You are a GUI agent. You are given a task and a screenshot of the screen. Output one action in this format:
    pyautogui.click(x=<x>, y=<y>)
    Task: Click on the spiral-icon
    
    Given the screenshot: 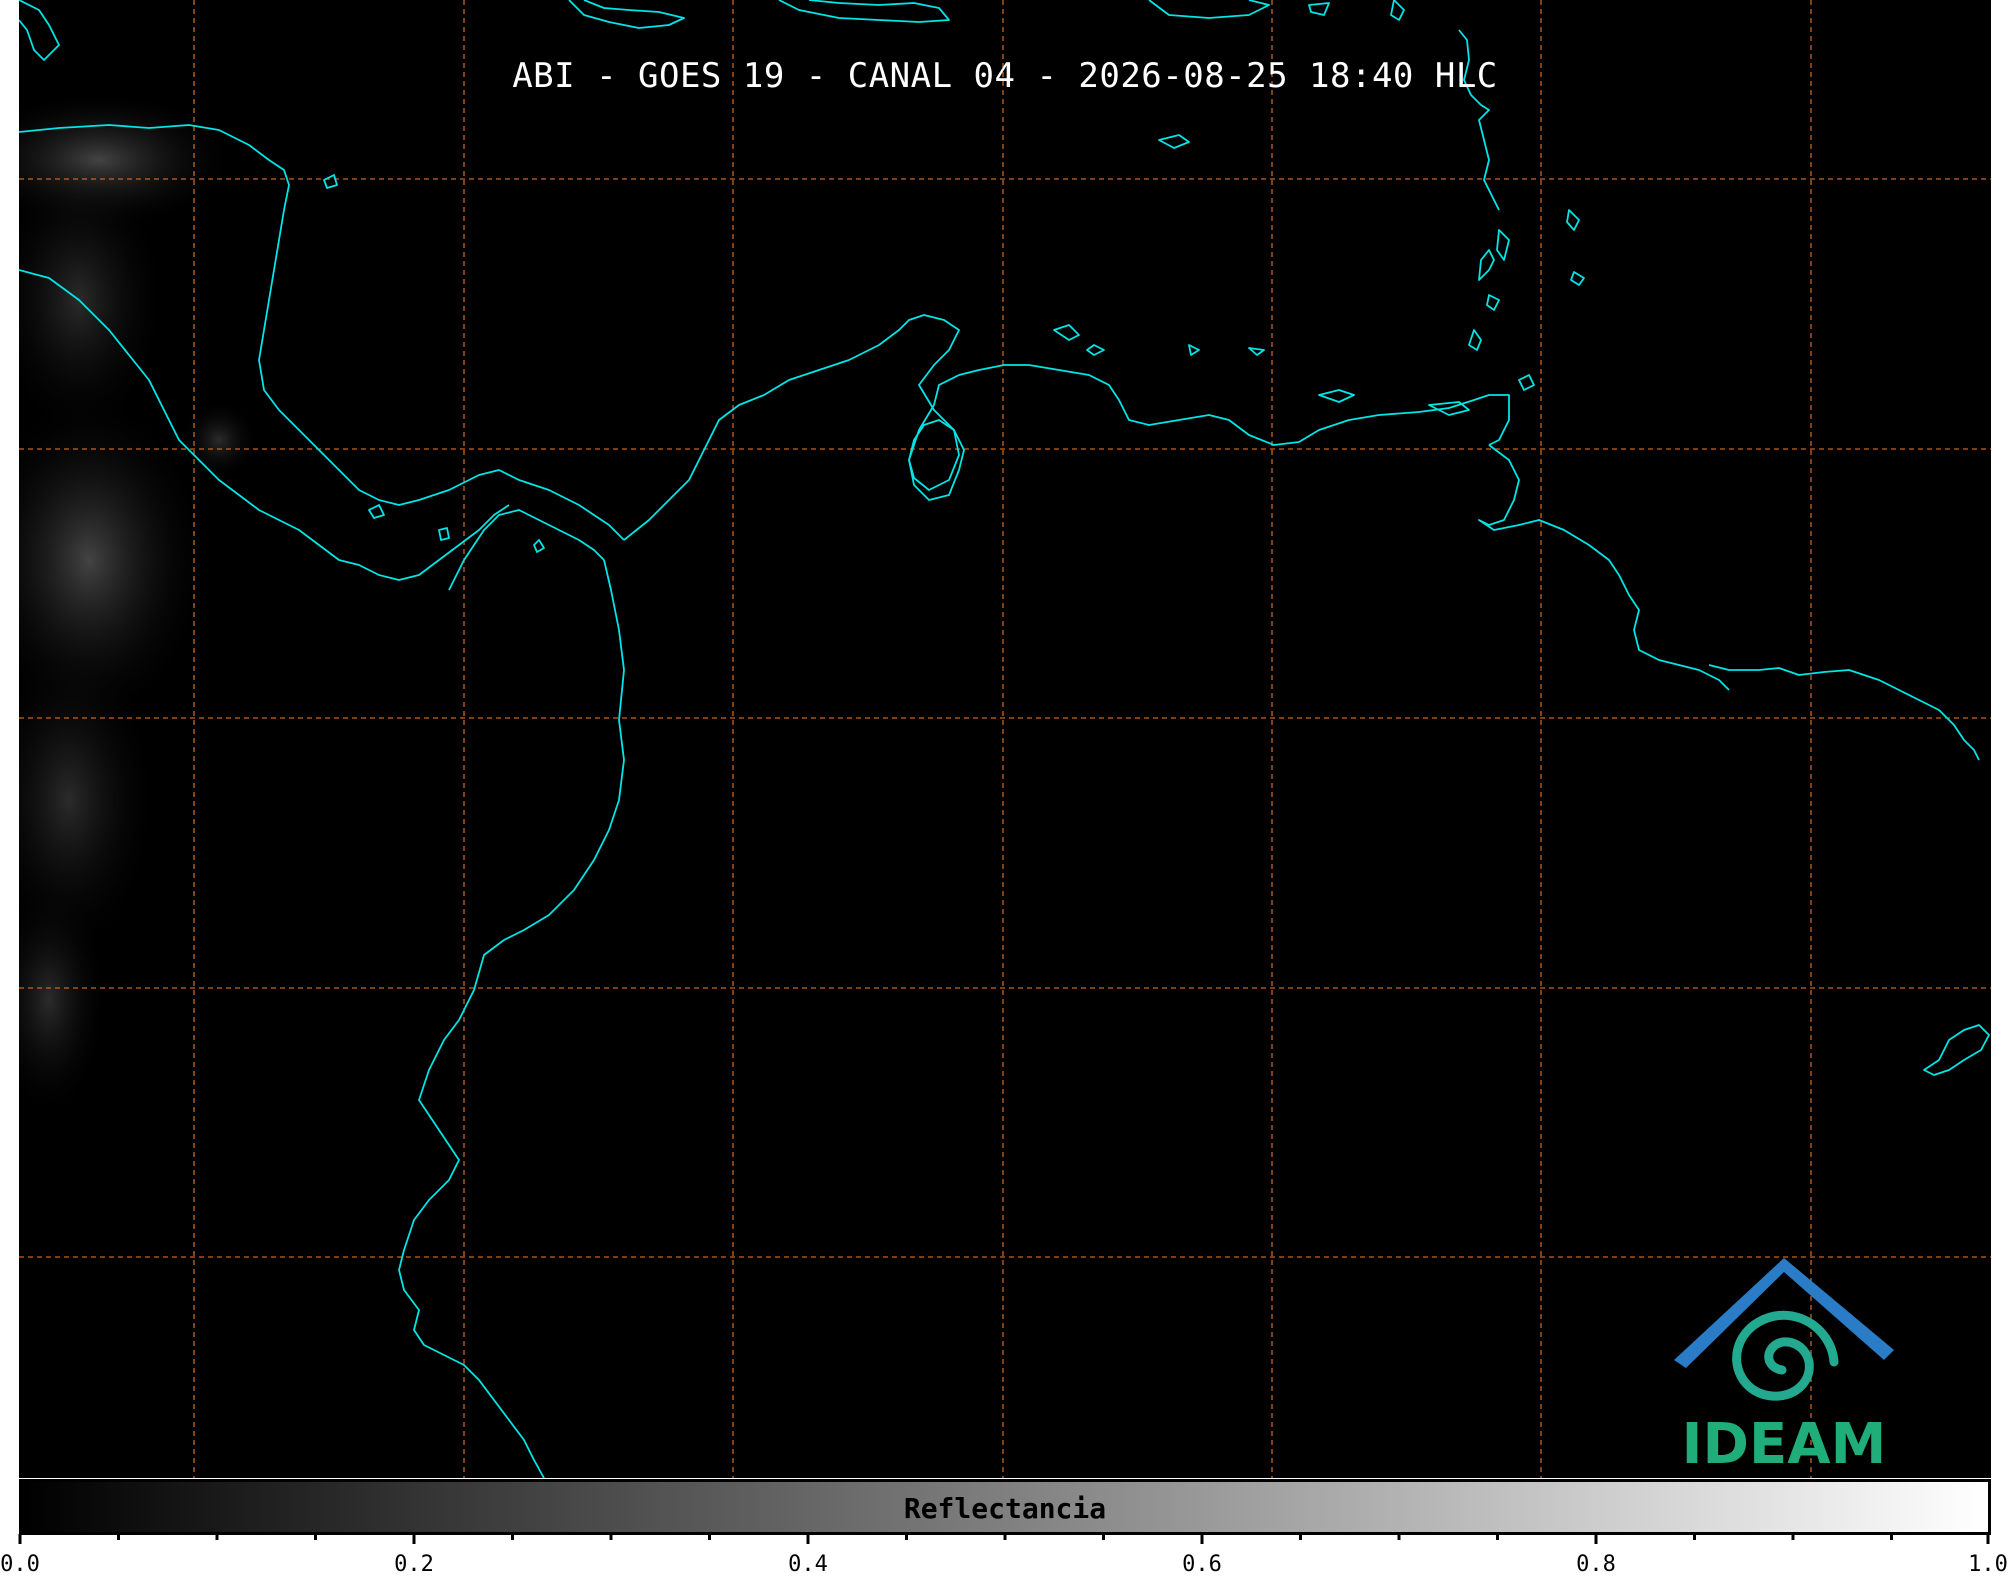 What is the action you would take?
    pyautogui.click(x=1785, y=1355)
    